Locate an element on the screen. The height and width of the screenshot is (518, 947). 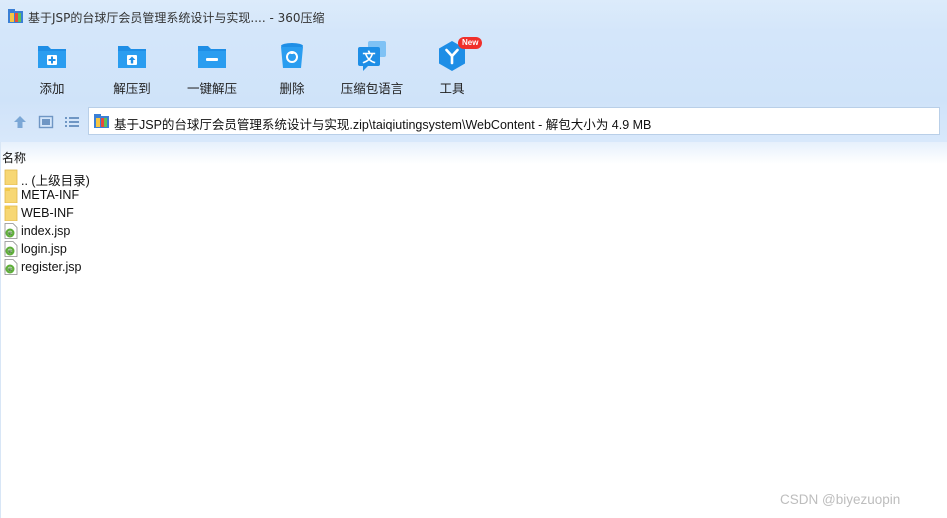
one-click-extract-icon is located at coordinates (212, 57).